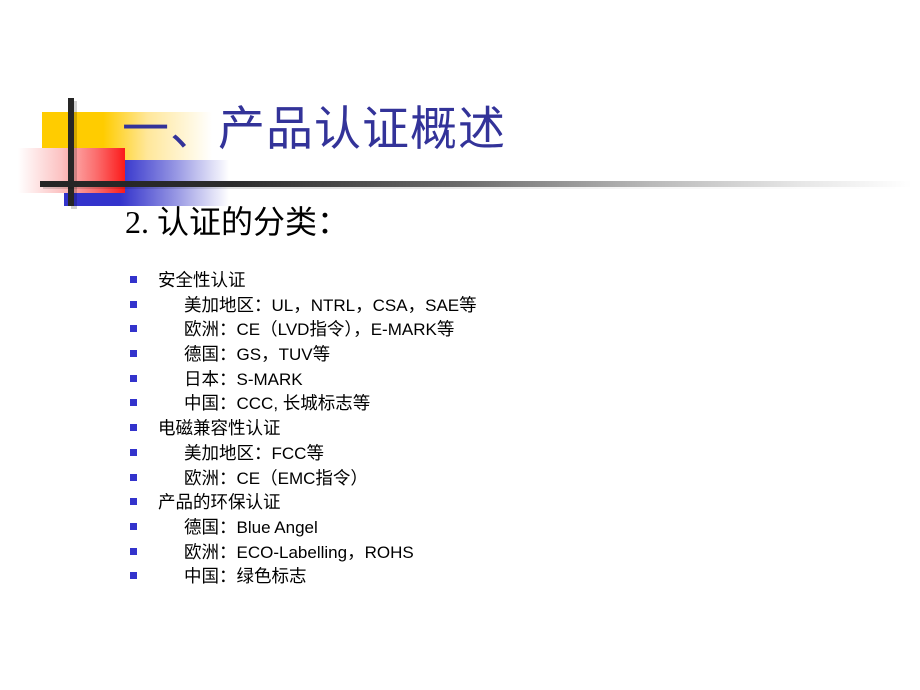 This screenshot has height=690, width=920. I want to click on decorative-red-block, so click(71, 170).